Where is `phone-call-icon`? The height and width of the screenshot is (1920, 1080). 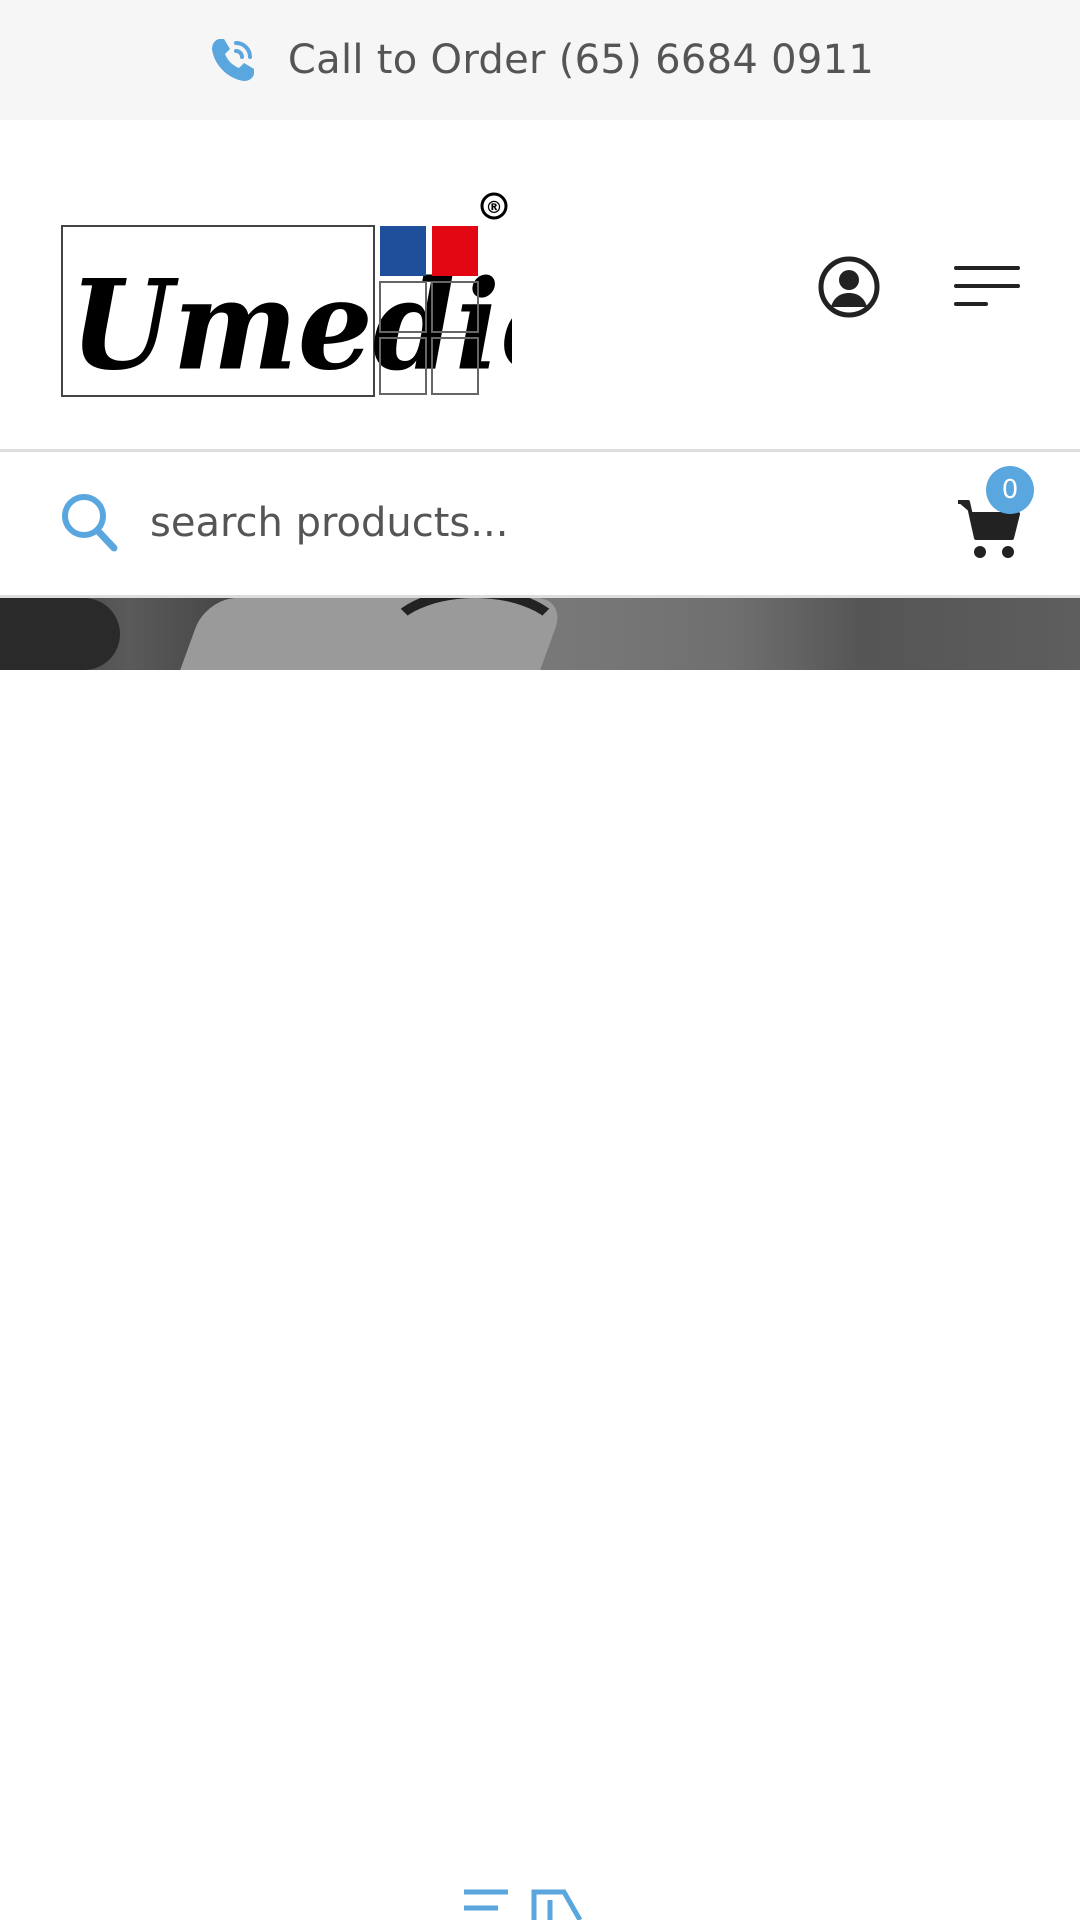 phone-call-icon is located at coordinates (232, 60).